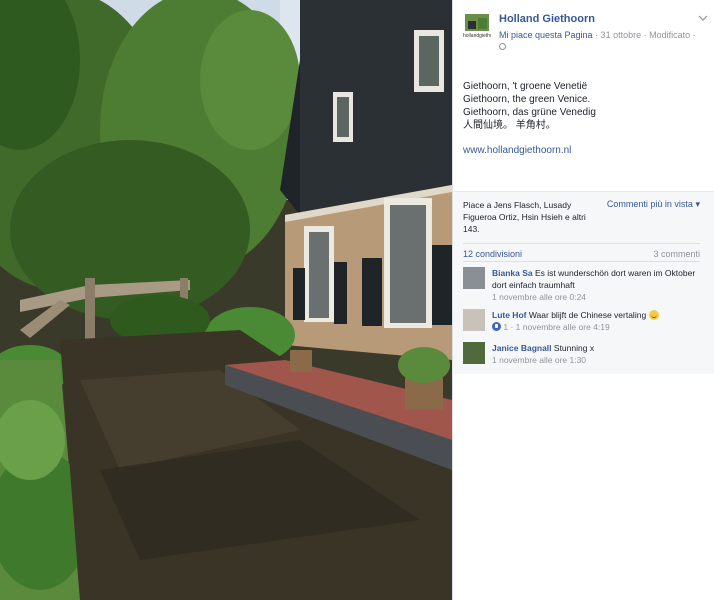 Image resolution: width=714 pixels, height=600 pixels. I want to click on avatar-logo-text: hollandgiethoorn, so click(477, 36).